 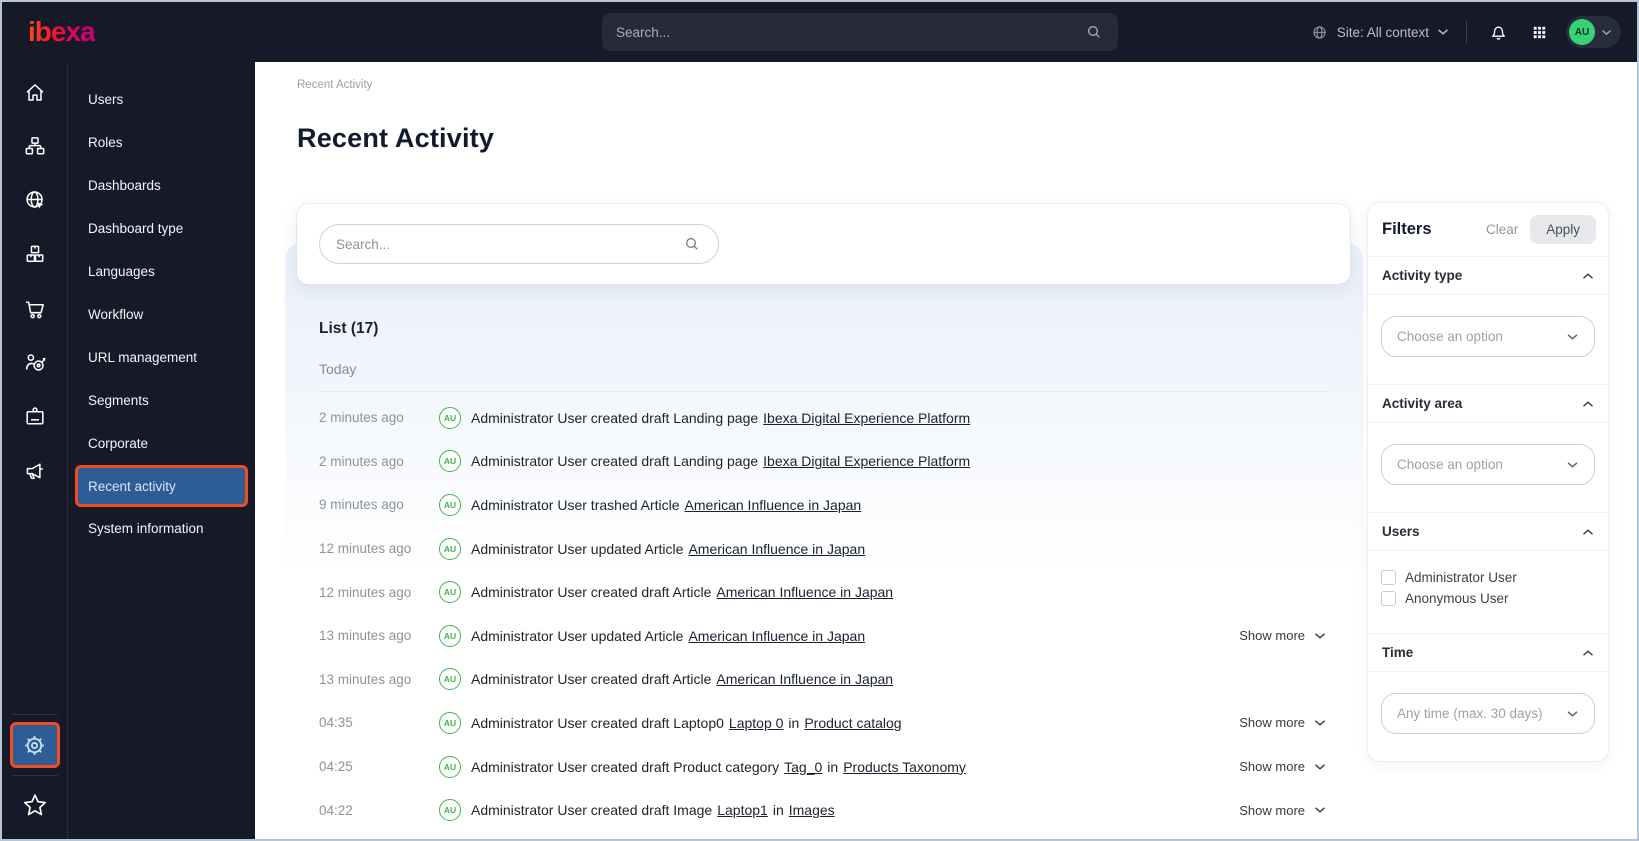 What do you see at coordinates (161, 443) in the screenshot?
I see `sidebar-item-corporate: Corporate` at bounding box center [161, 443].